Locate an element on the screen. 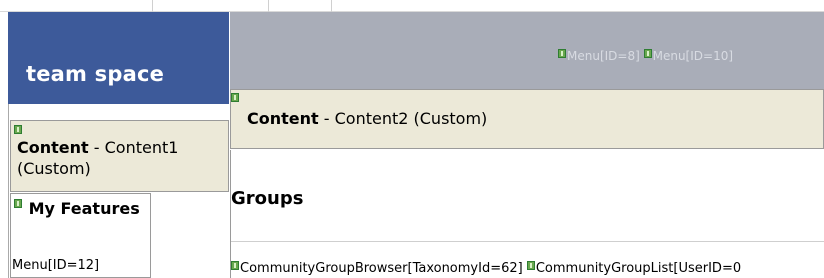 The width and height of the screenshot is (824, 278). top-strip is located at coordinates (412, 6).